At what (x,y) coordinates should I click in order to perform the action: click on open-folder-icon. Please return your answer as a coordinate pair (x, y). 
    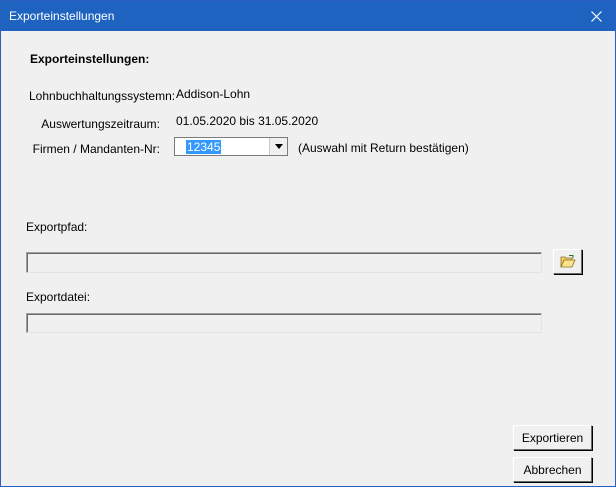
    Looking at the image, I should click on (567, 260).